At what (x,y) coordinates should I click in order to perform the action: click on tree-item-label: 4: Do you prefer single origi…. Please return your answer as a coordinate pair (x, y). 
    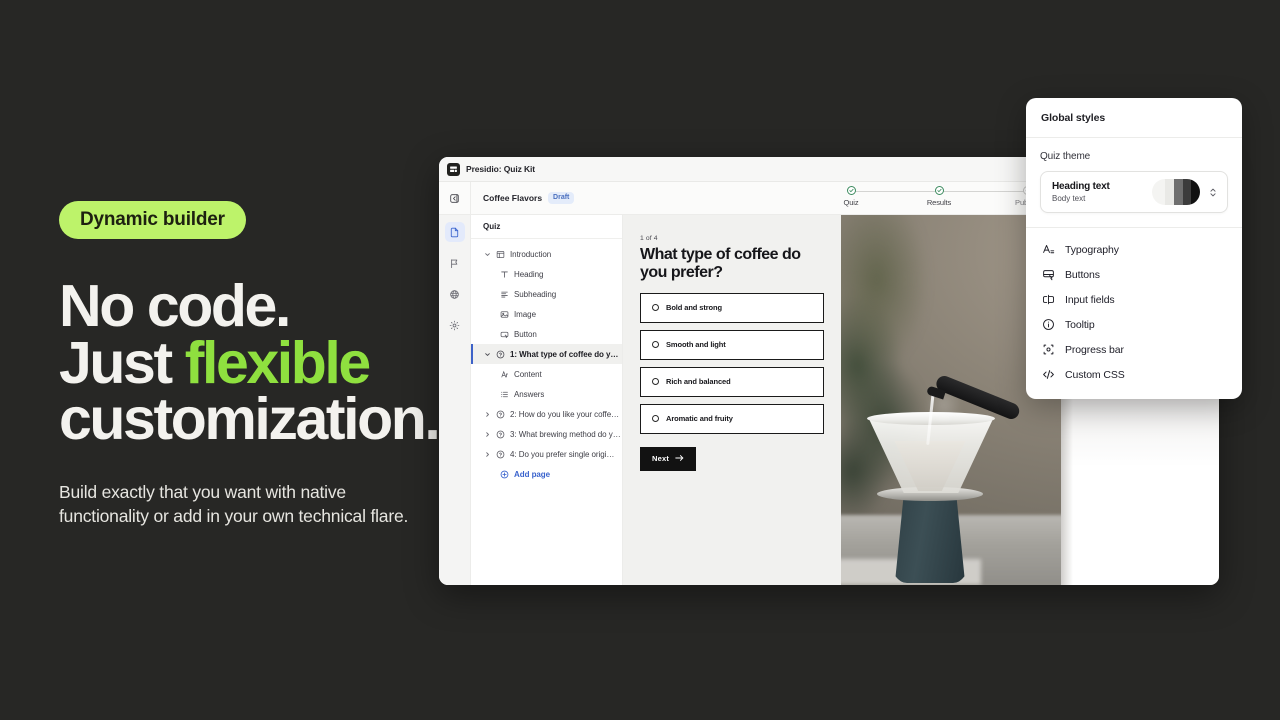
    Looking at the image, I should click on (562, 454).